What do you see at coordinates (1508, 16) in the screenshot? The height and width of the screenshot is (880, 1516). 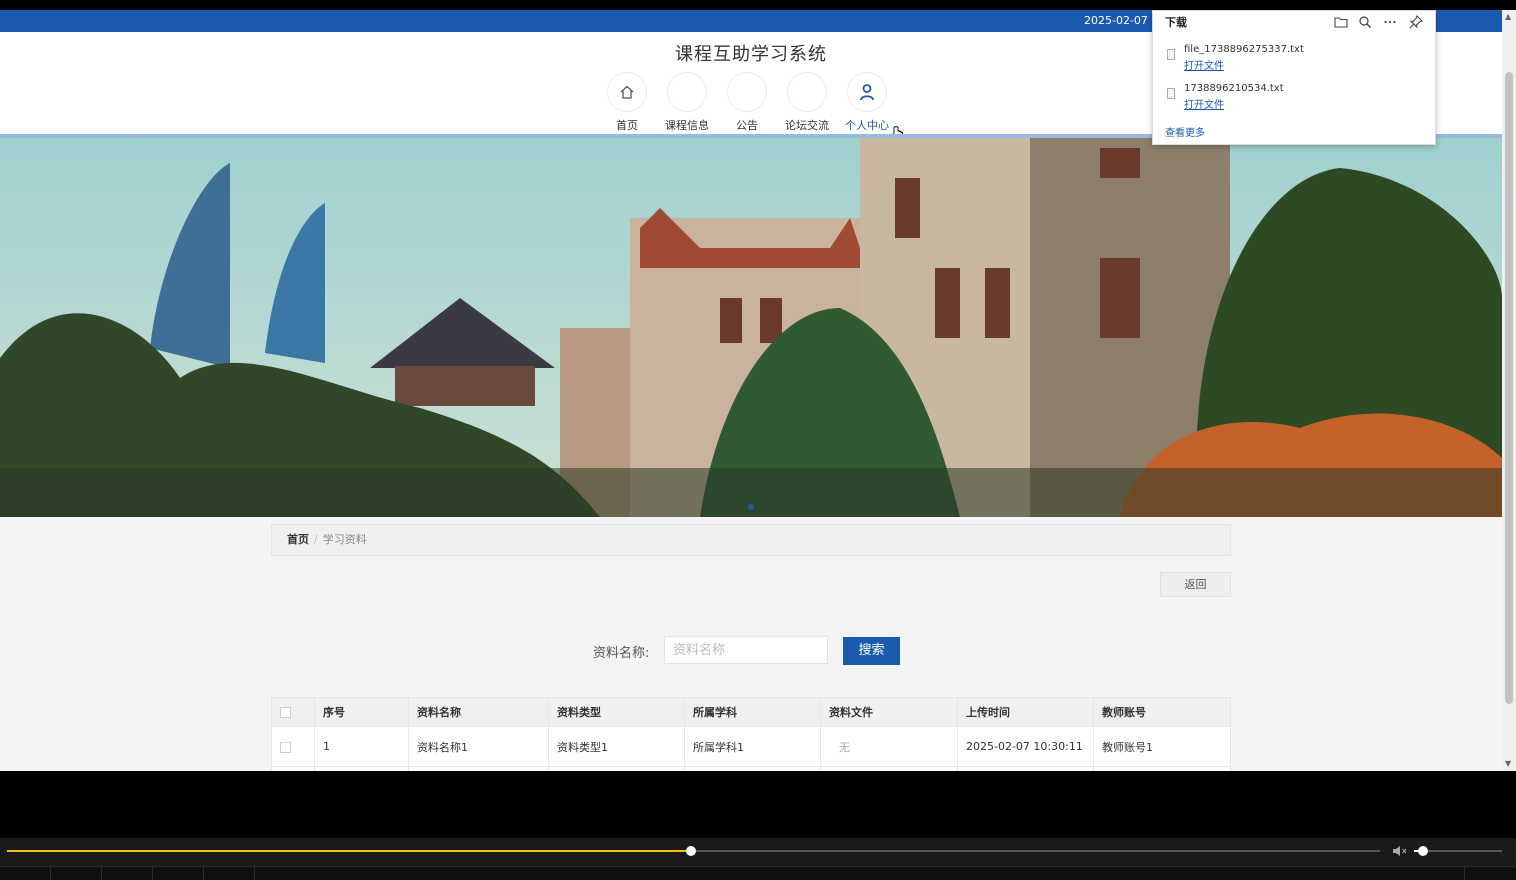 I see `scroll-up-icon: ▲` at bounding box center [1508, 16].